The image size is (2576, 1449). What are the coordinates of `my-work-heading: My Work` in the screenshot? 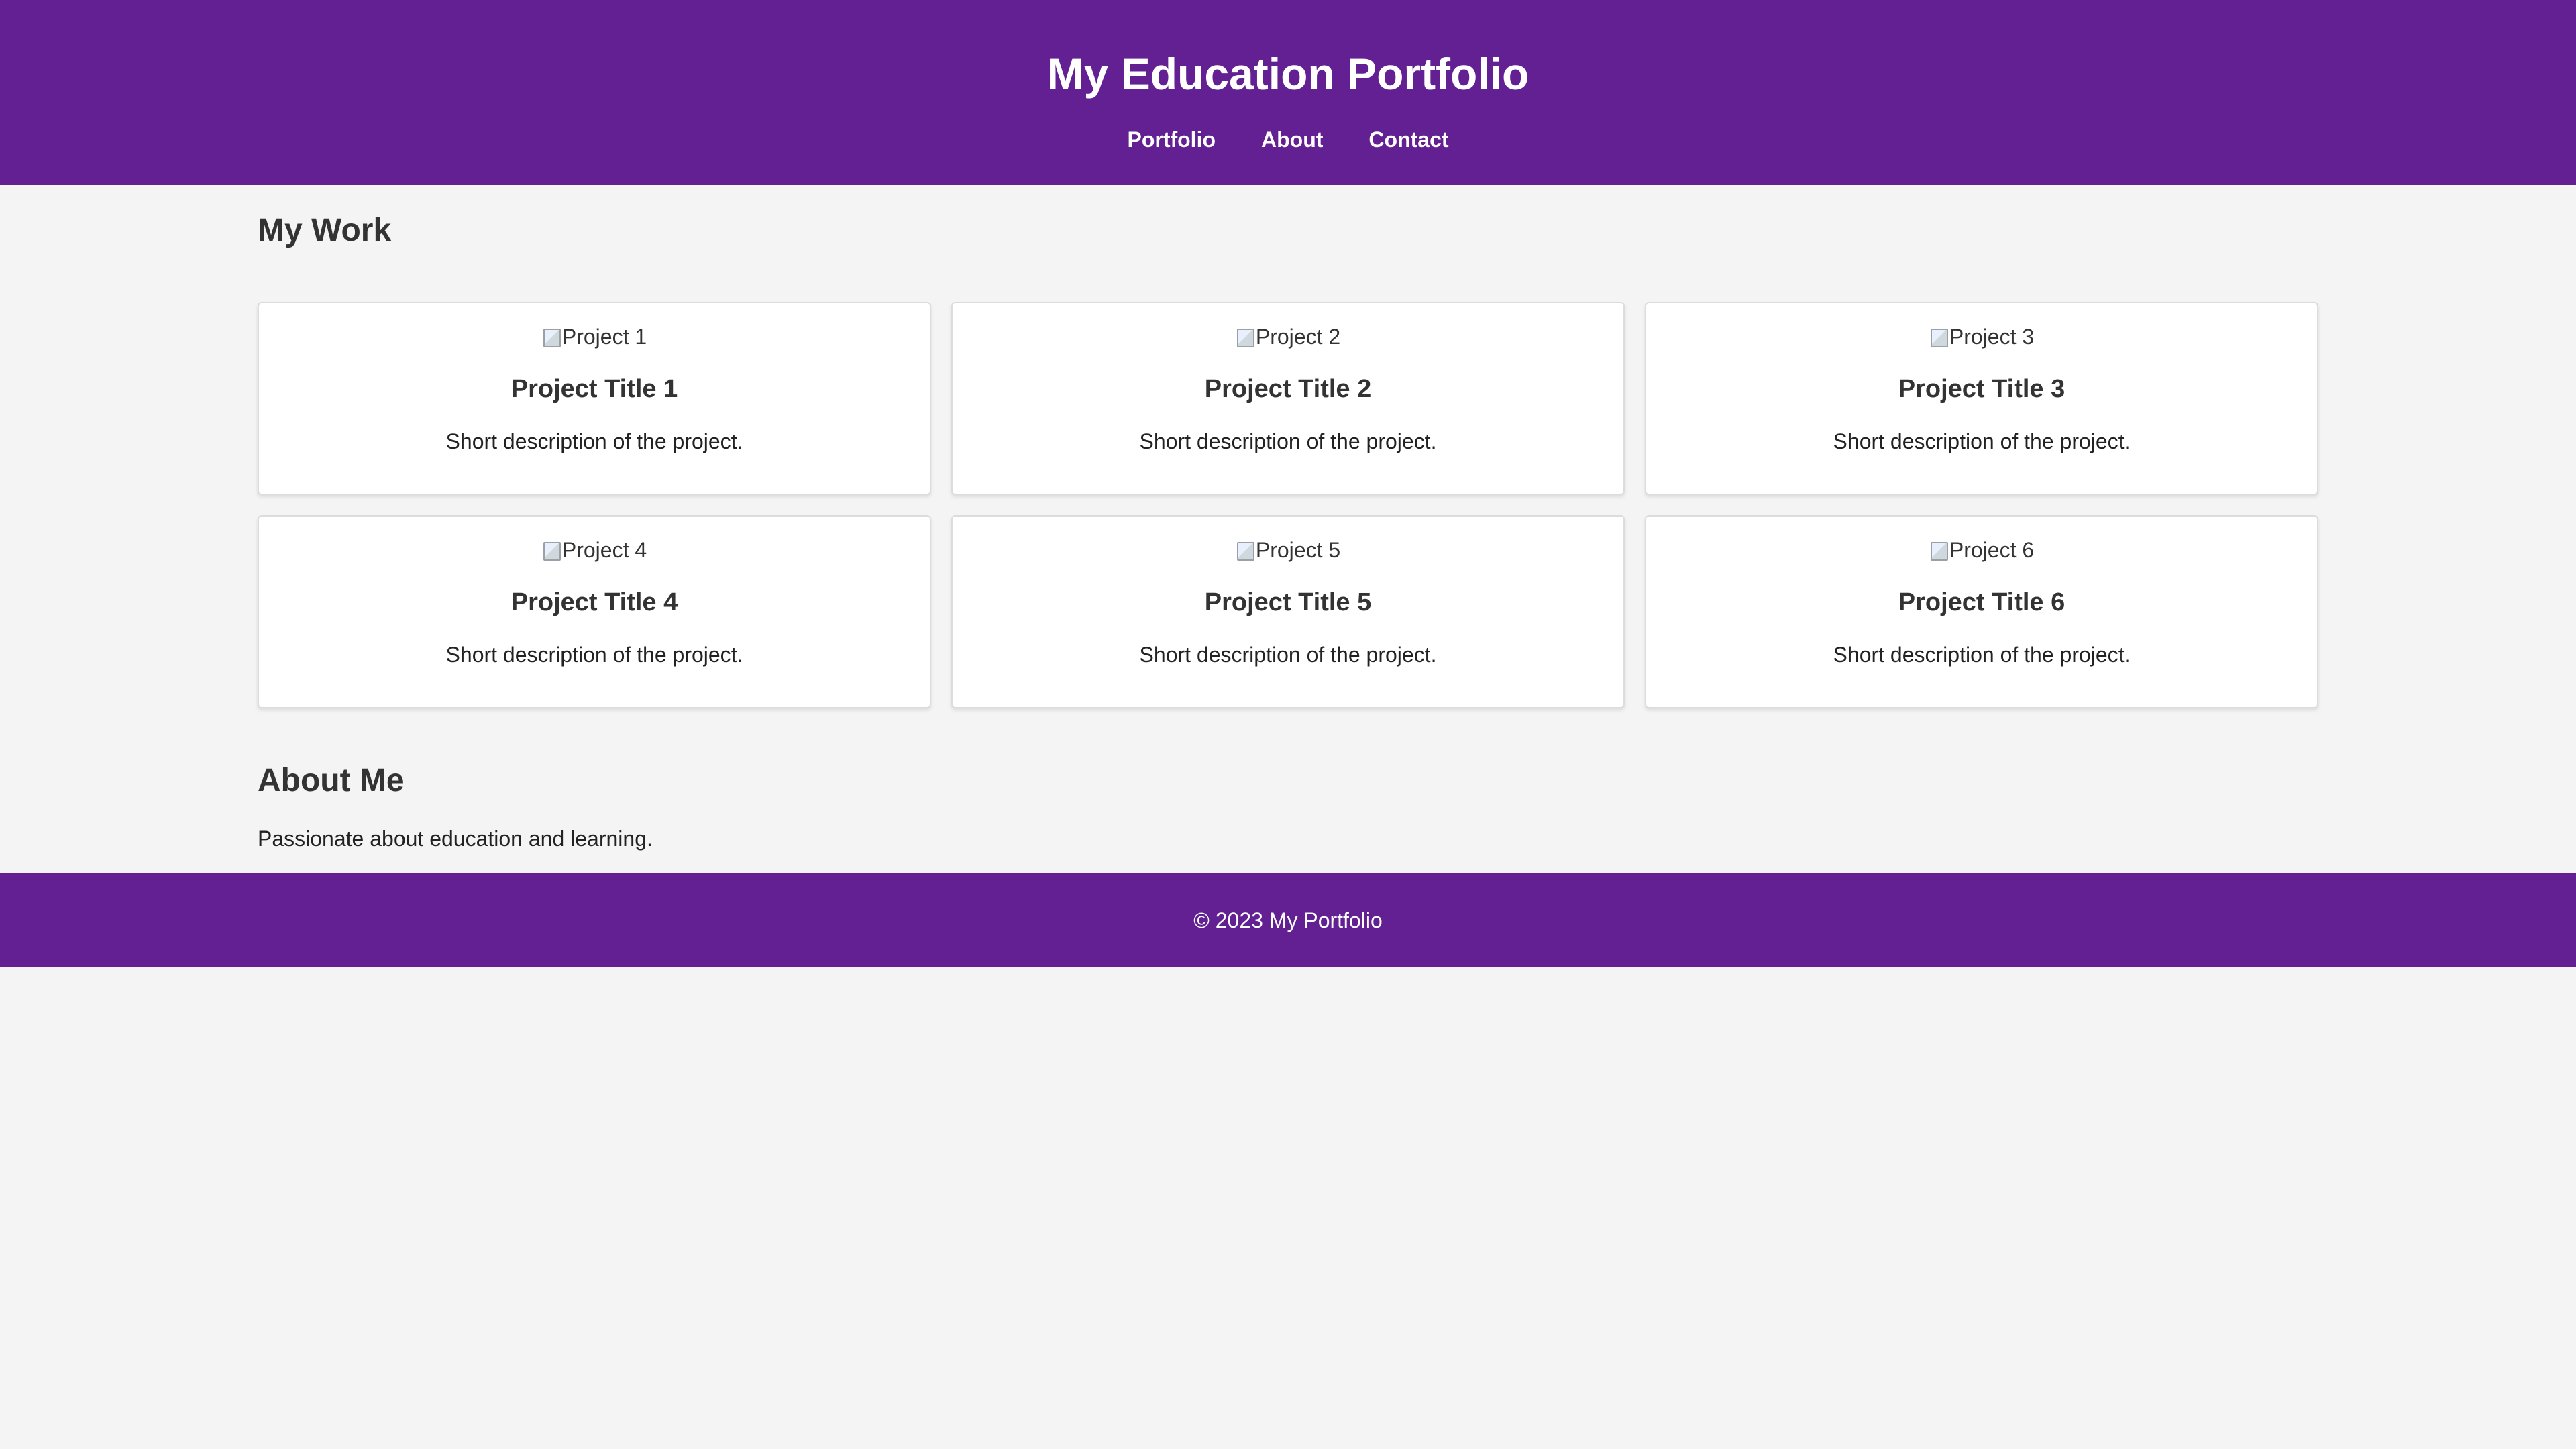 It's located at (325, 230).